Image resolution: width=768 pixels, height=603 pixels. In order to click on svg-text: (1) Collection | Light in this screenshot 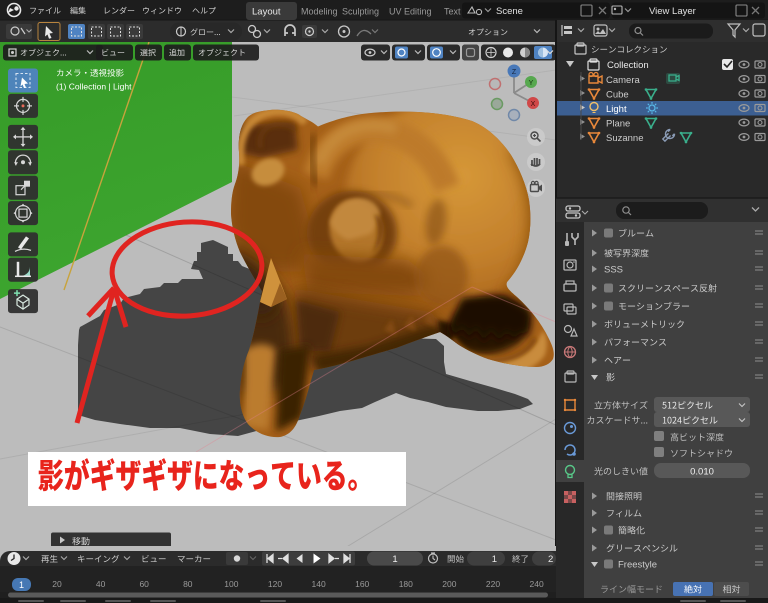, I will do `click(94, 87)`.